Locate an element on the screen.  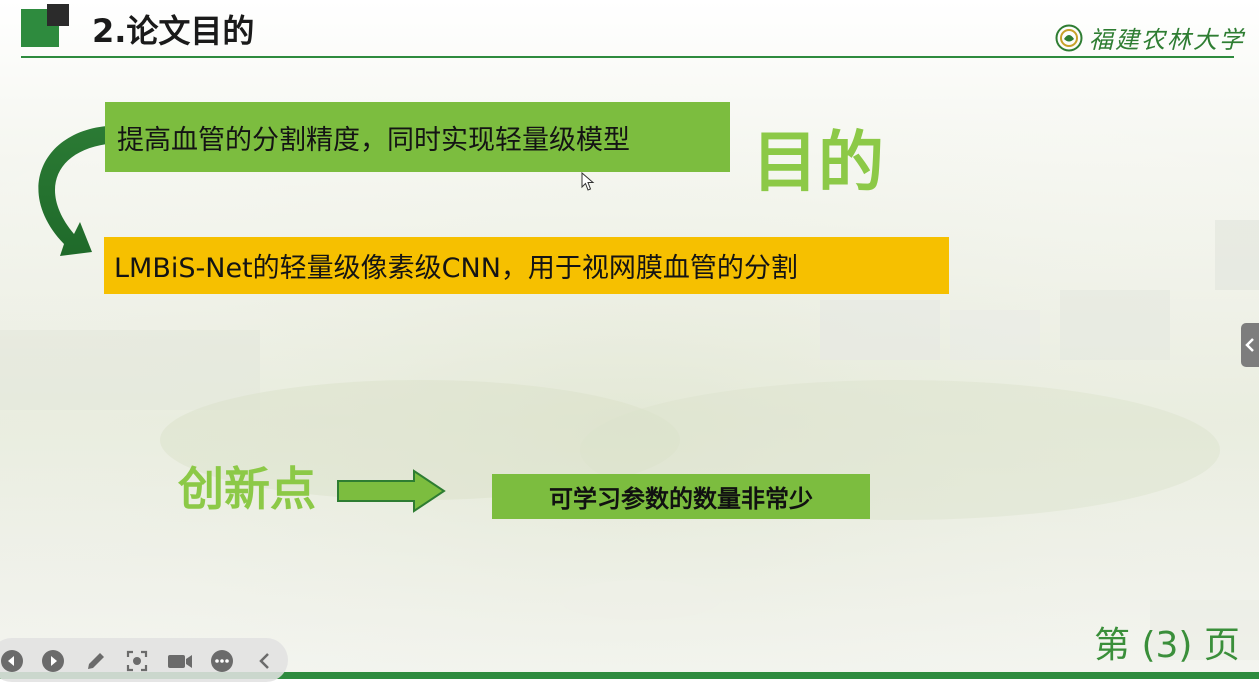
side-panel-toggle is located at coordinates (1250, 345).